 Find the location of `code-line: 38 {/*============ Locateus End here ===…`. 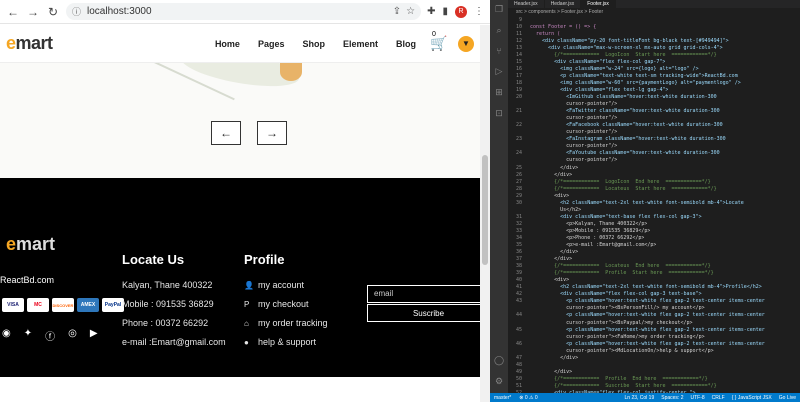

code-line: 38 {/*============ Locateus End here ===… is located at coordinates (654, 266).